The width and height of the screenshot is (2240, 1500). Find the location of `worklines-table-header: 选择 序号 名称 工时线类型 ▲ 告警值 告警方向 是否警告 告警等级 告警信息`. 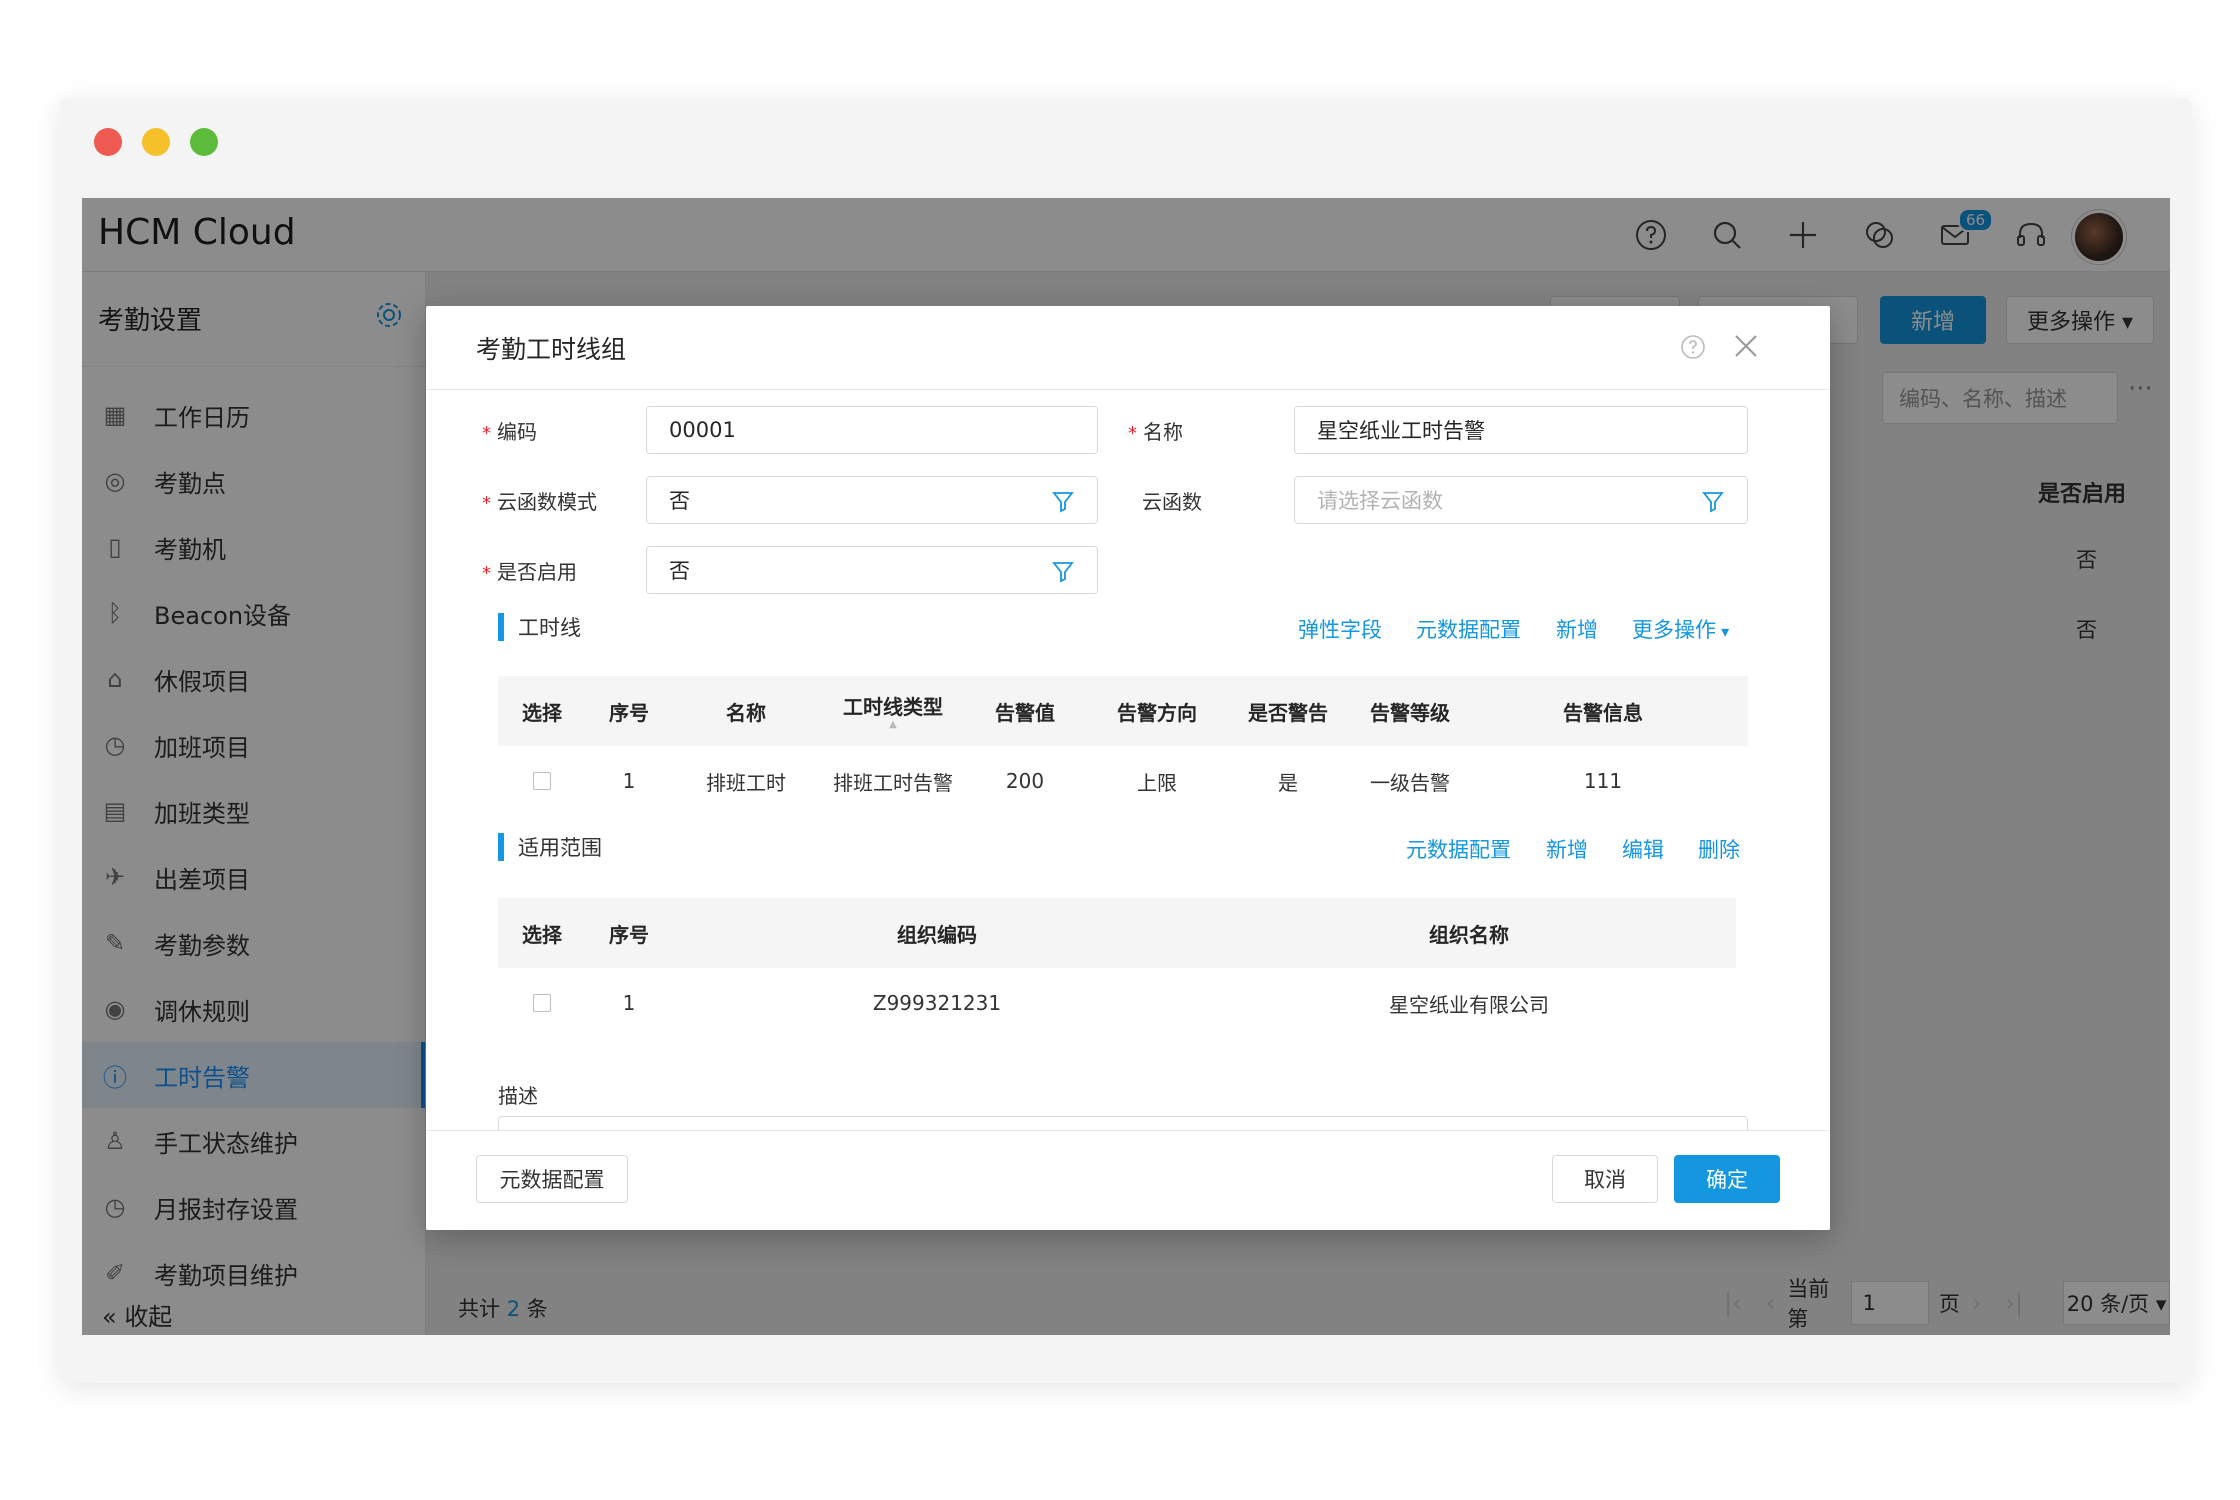

worklines-table-header: 选择 序号 名称 工时线类型 ▲ 告警值 告警方向 是否警告 告警等级 告警信息 is located at coordinates (1123, 711).